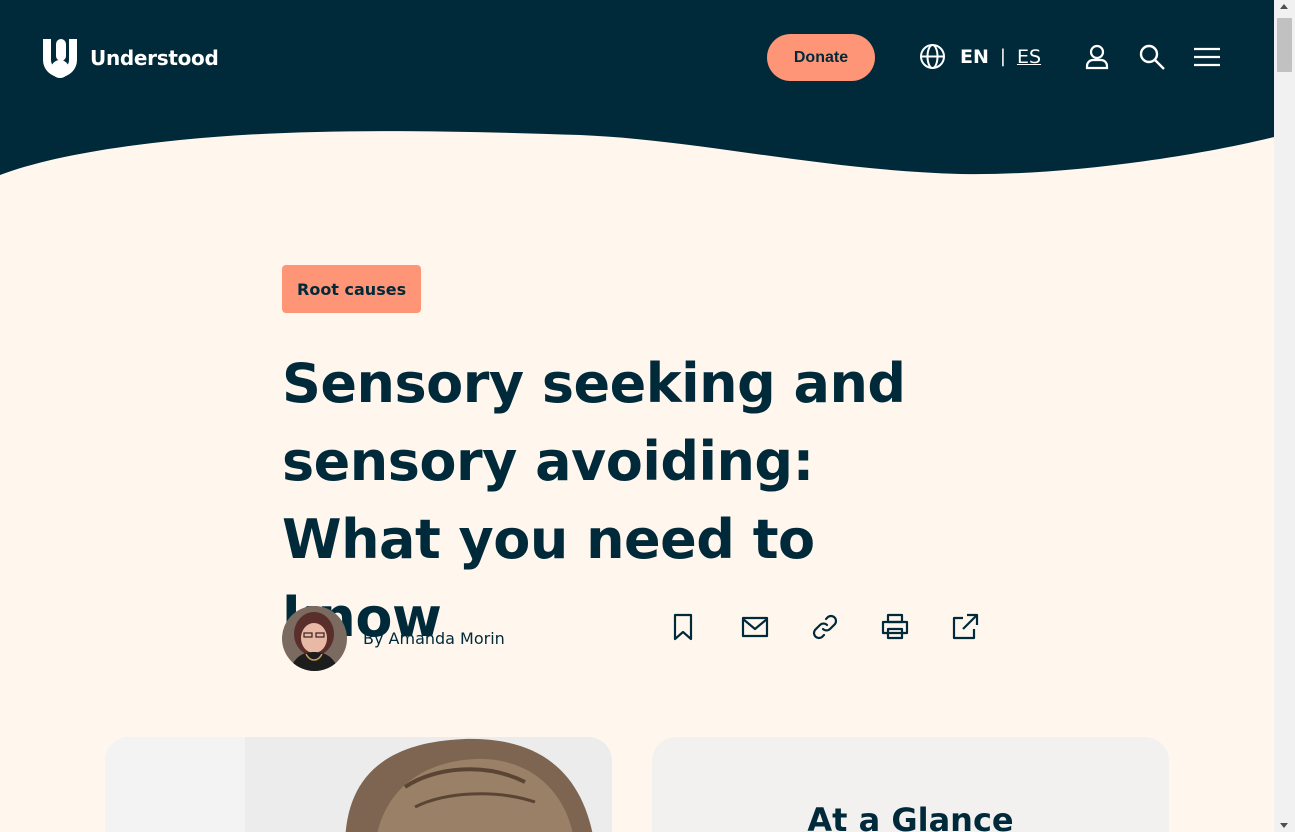 The width and height of the screenshot is (1295, 832). What do you see at coordinates (1097, 57) in the screenshot?
I see `user-icon` at bounding box center [1097, 57].